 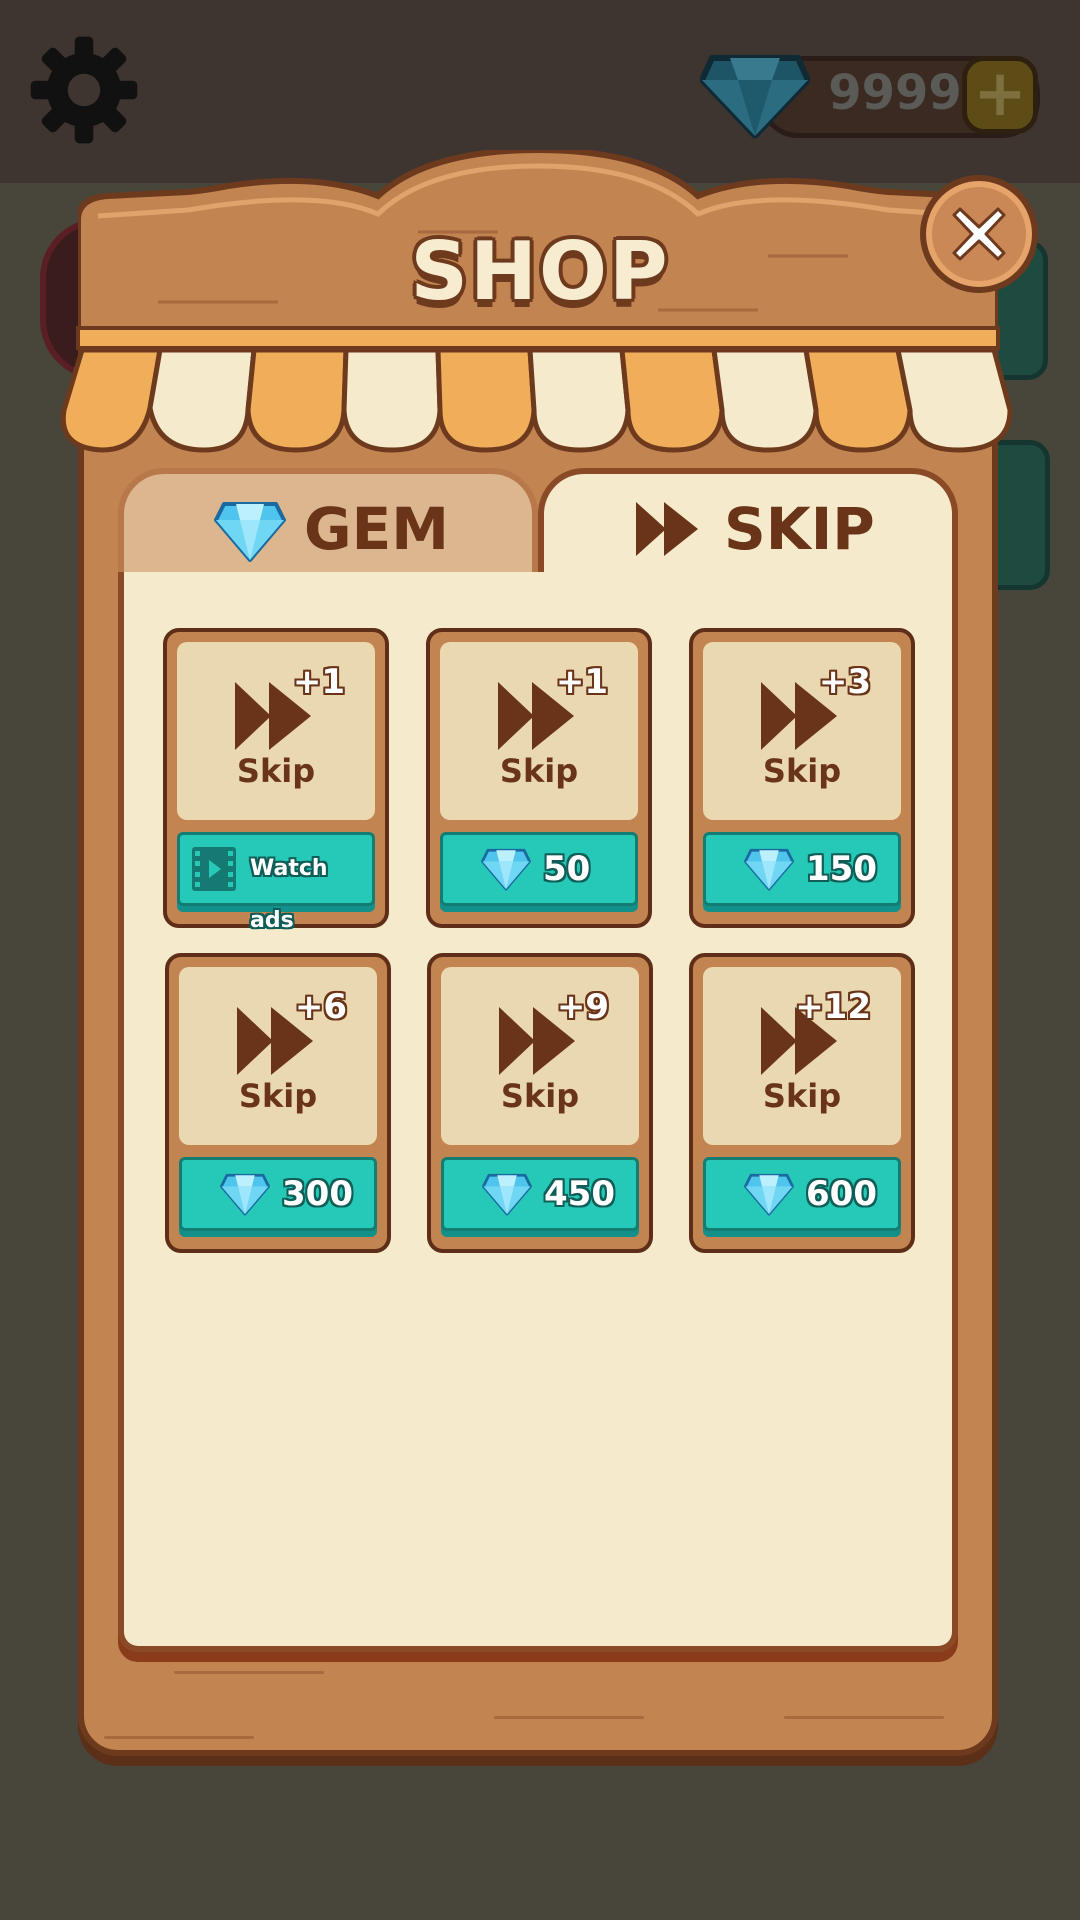 I want to click on gem-count: 9999, so click(x=895, y=93).